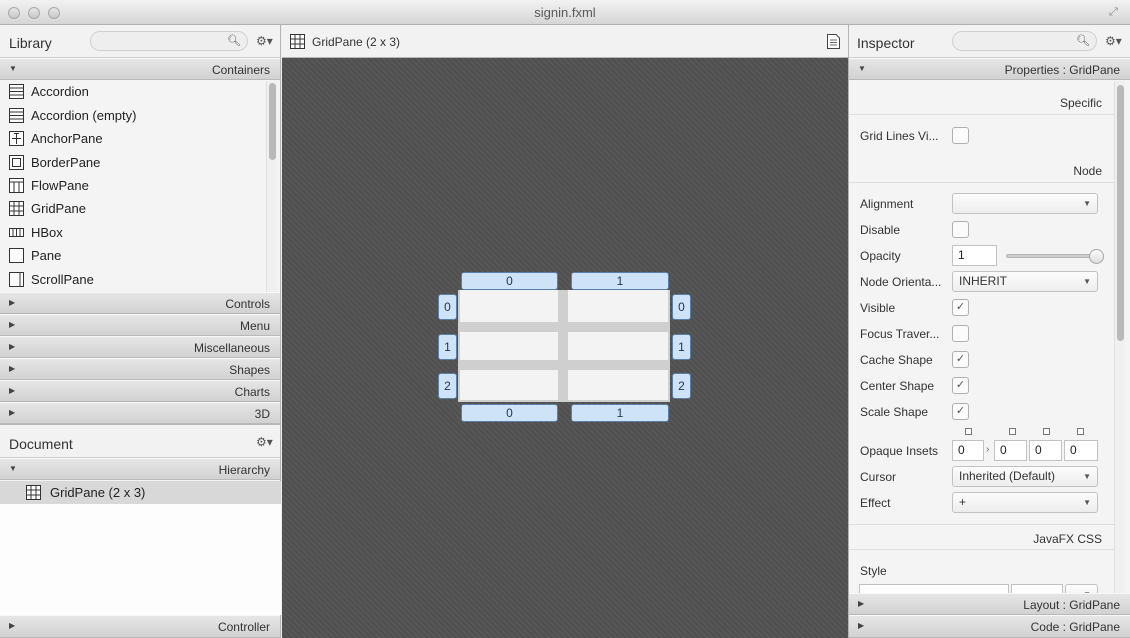 This screenshot has height=638, width=1130. What do you see at coordinates (133, 139) in the screenshot?
I see `library-item-anchorpane: AnchorPane` at bounding box center [133, 139].